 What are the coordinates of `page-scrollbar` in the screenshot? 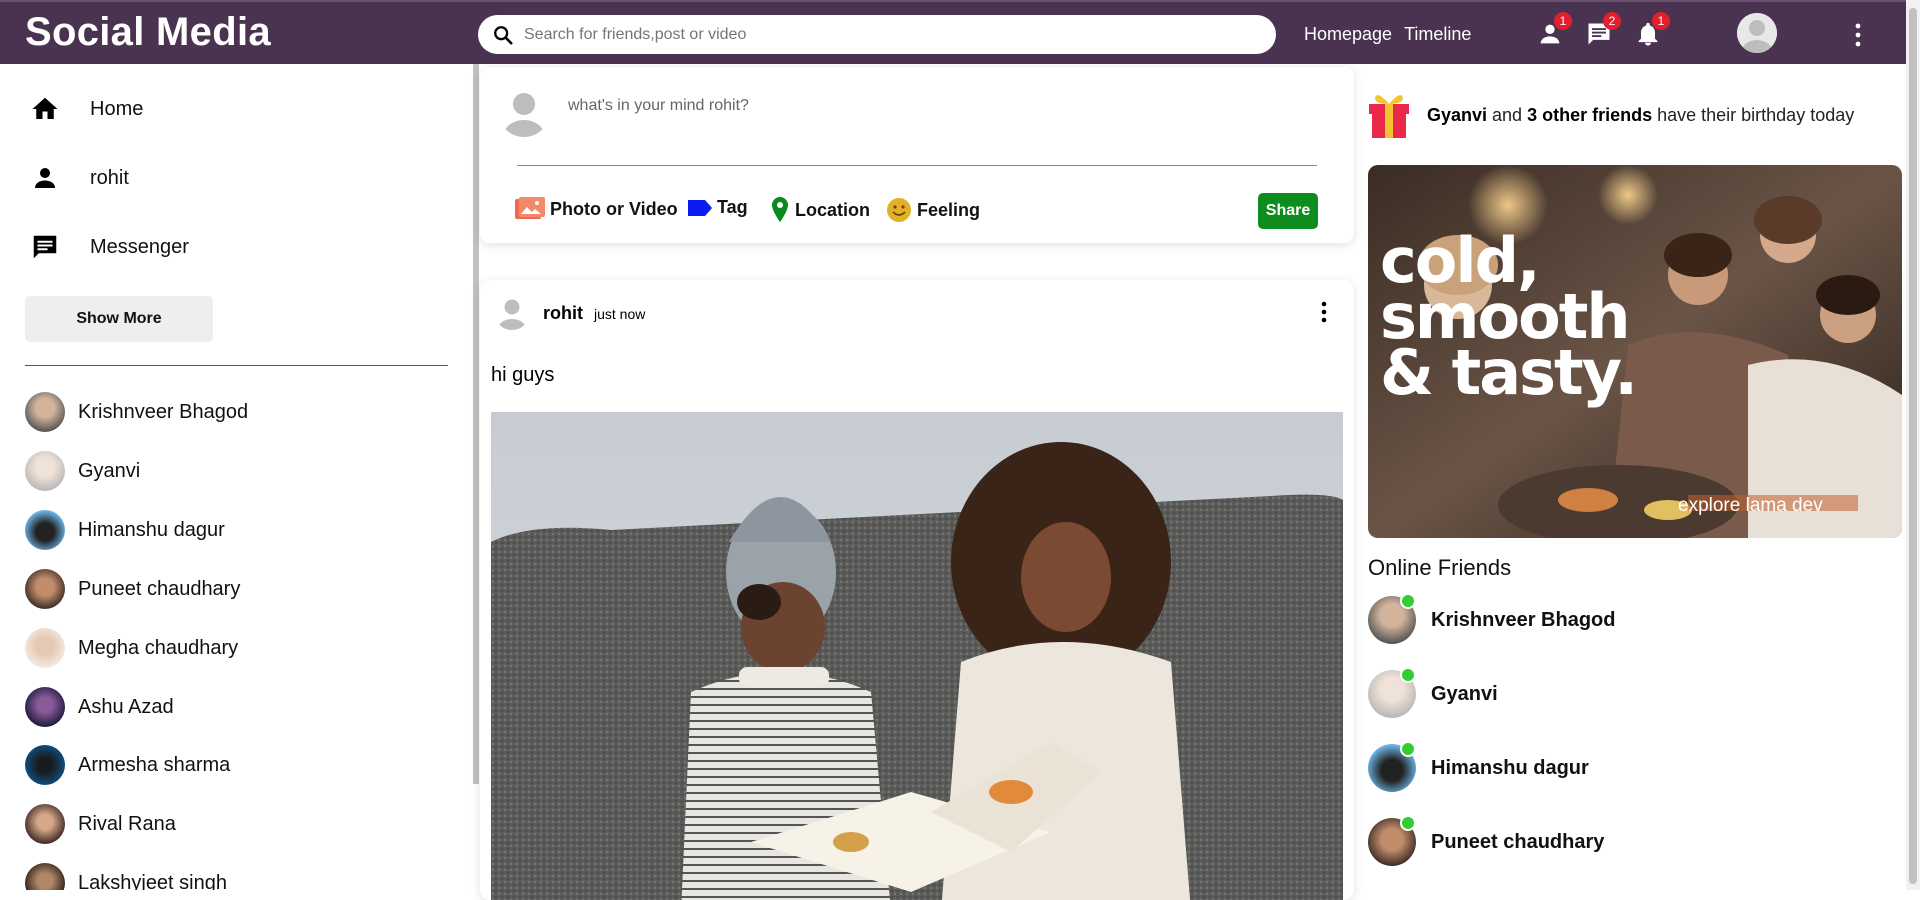 It's located at (1913, 445).